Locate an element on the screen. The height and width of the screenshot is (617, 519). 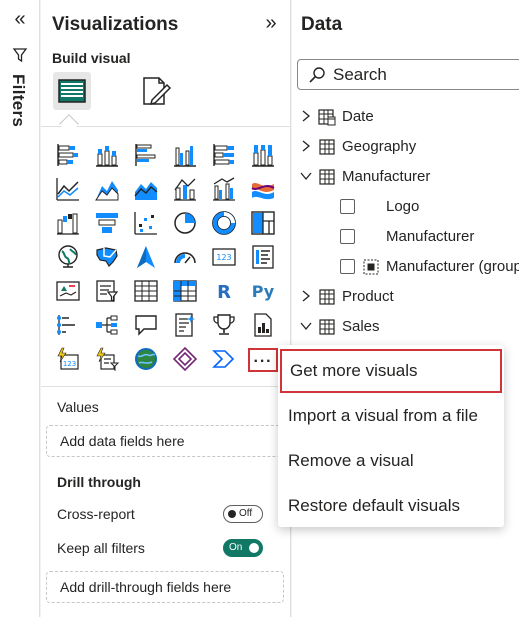
selection-pointer is located at coordinates (69, 124).